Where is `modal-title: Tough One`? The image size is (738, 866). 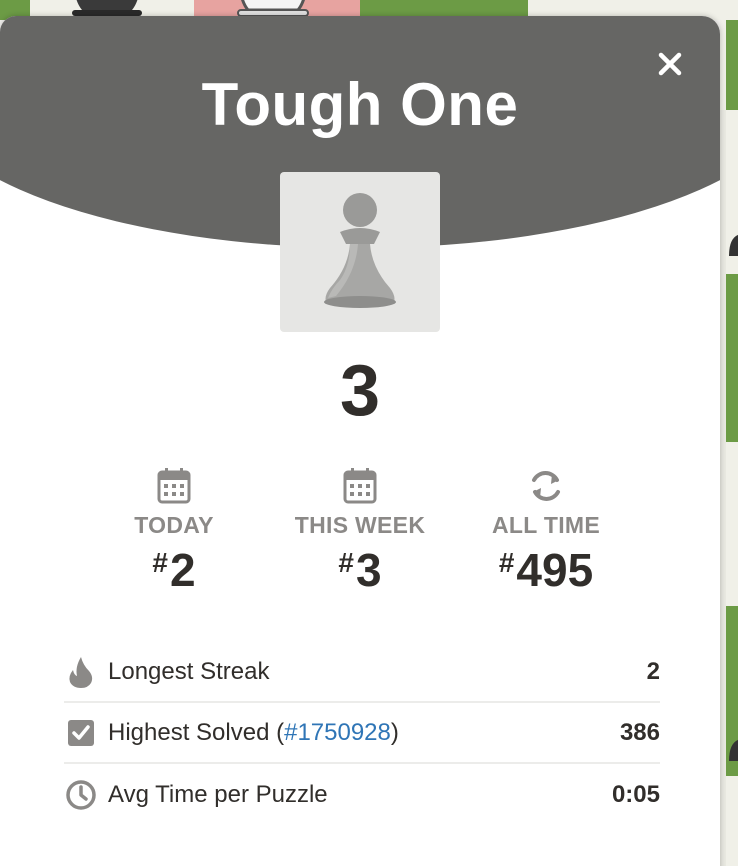
modal-title: Tough One is located at coordinates (360, 104).